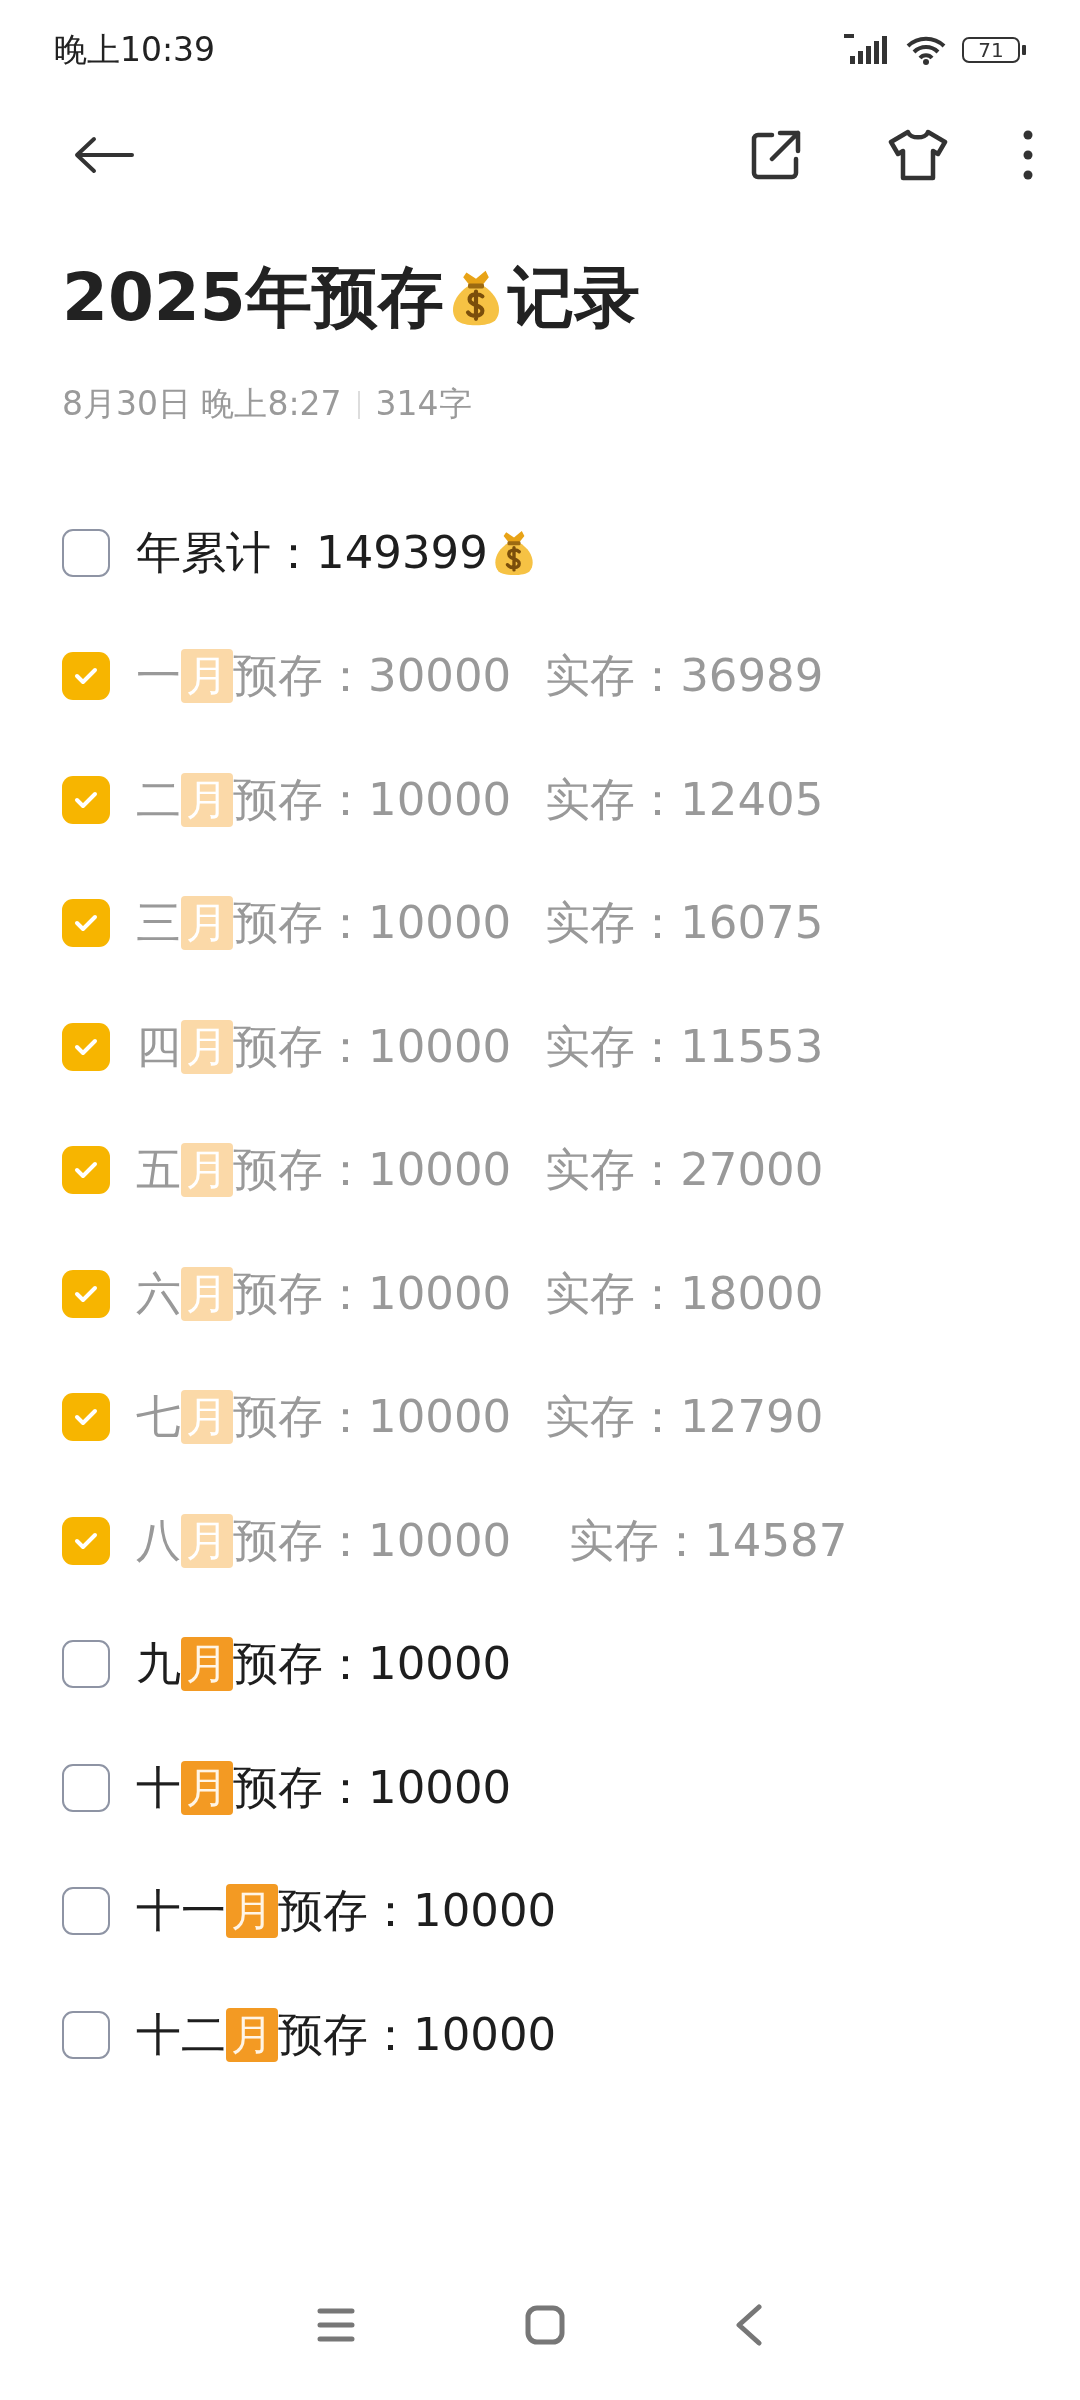 This screenshot has height=2400, width=1080. Describe the element at coordinates (312, 552) in the screenshot. I see `total-text: 年累计：149399` at that location.